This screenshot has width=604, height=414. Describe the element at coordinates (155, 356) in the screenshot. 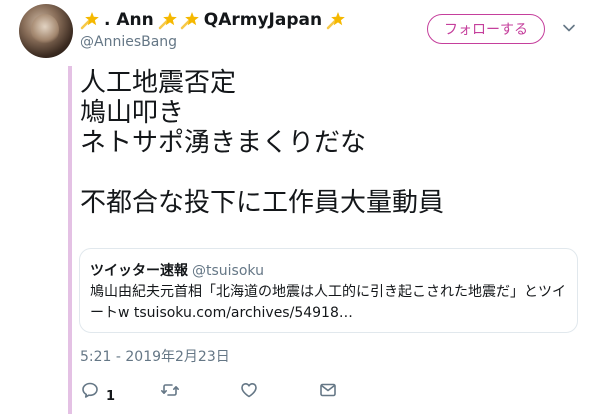

I see `tweet-timestamp: 5:21 - 2019年2月23日` at that location.